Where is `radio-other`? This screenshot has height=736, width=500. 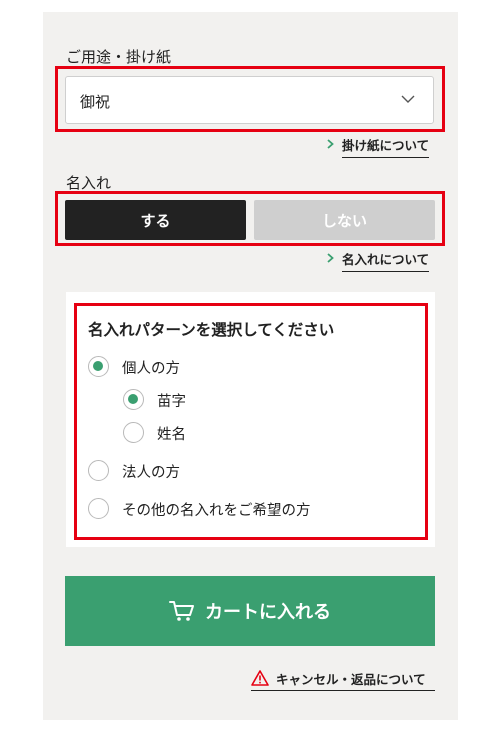
radio-other is located at coordinates (98, 508).